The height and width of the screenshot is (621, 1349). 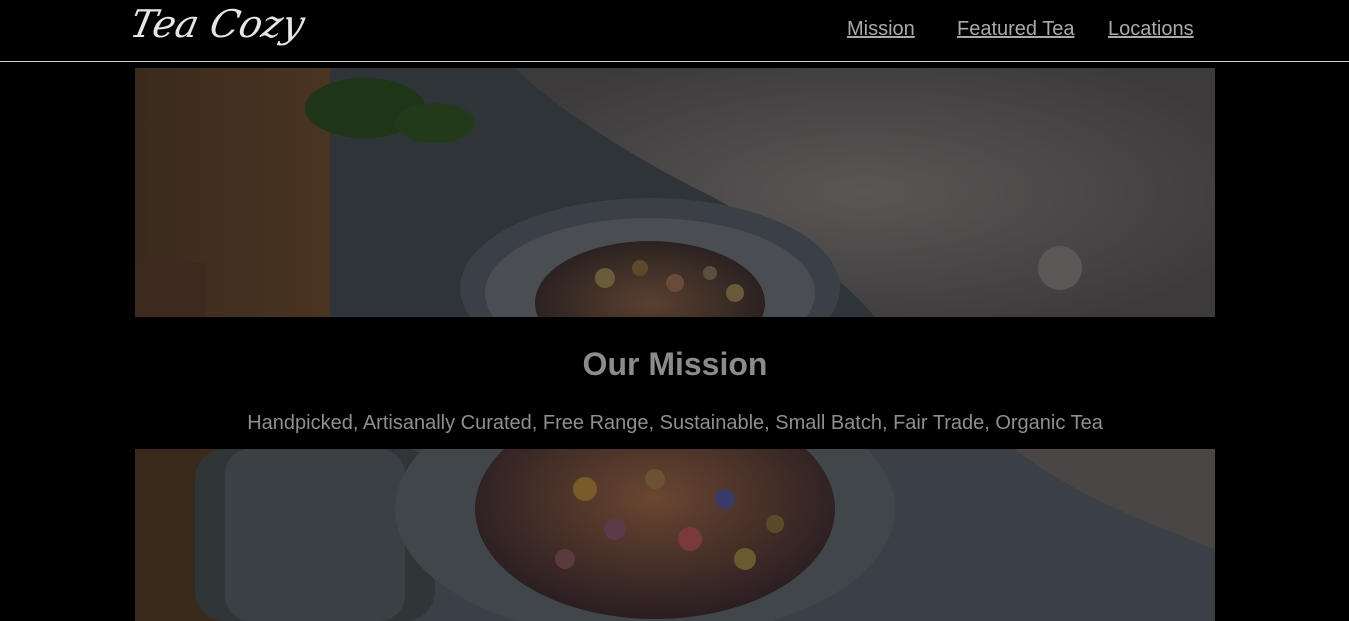 I want to click on nav-link-mission: Mission, so click(x=881, y=29).